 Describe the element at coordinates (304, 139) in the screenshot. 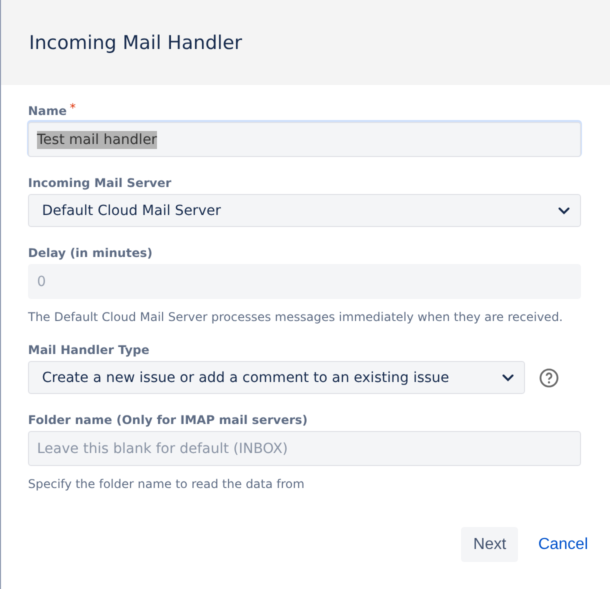

I see `text-field: Test mail handler` at that location.